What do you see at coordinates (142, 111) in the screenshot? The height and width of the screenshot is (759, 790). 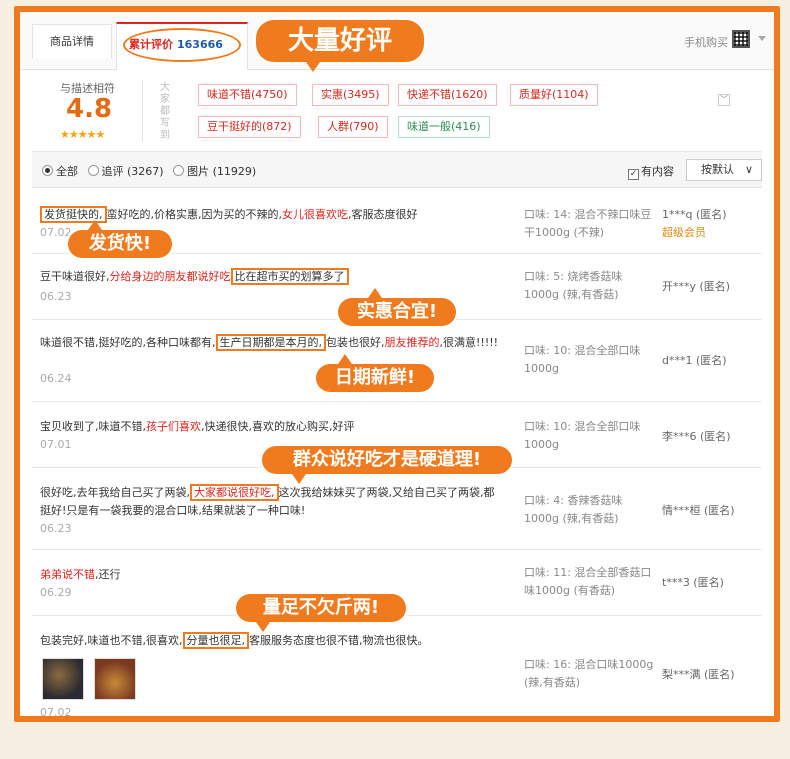 I see `divider` at bounding box center [142, 111].